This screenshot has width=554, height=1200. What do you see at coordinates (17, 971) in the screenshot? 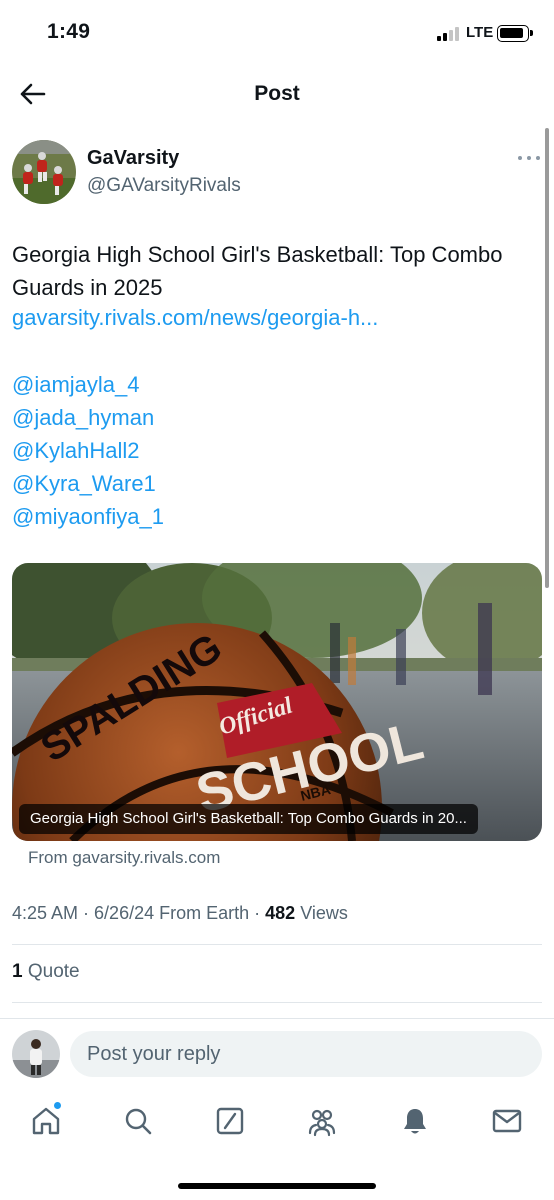
I see `quote-count: 1` at bounding box center [17, 971].